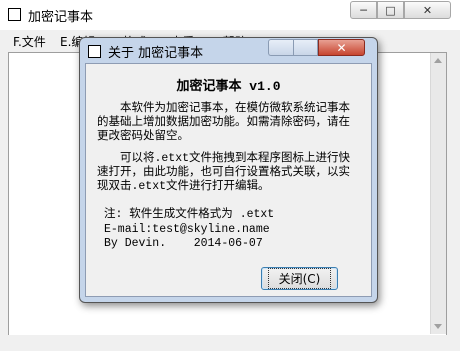 This screenshot has width=460, height=351. What do you see at coordinates (183, 243) in the screenshot?
I see `author-date-text: By Devin. 2014-06-07` at bounding box center [183, 243].